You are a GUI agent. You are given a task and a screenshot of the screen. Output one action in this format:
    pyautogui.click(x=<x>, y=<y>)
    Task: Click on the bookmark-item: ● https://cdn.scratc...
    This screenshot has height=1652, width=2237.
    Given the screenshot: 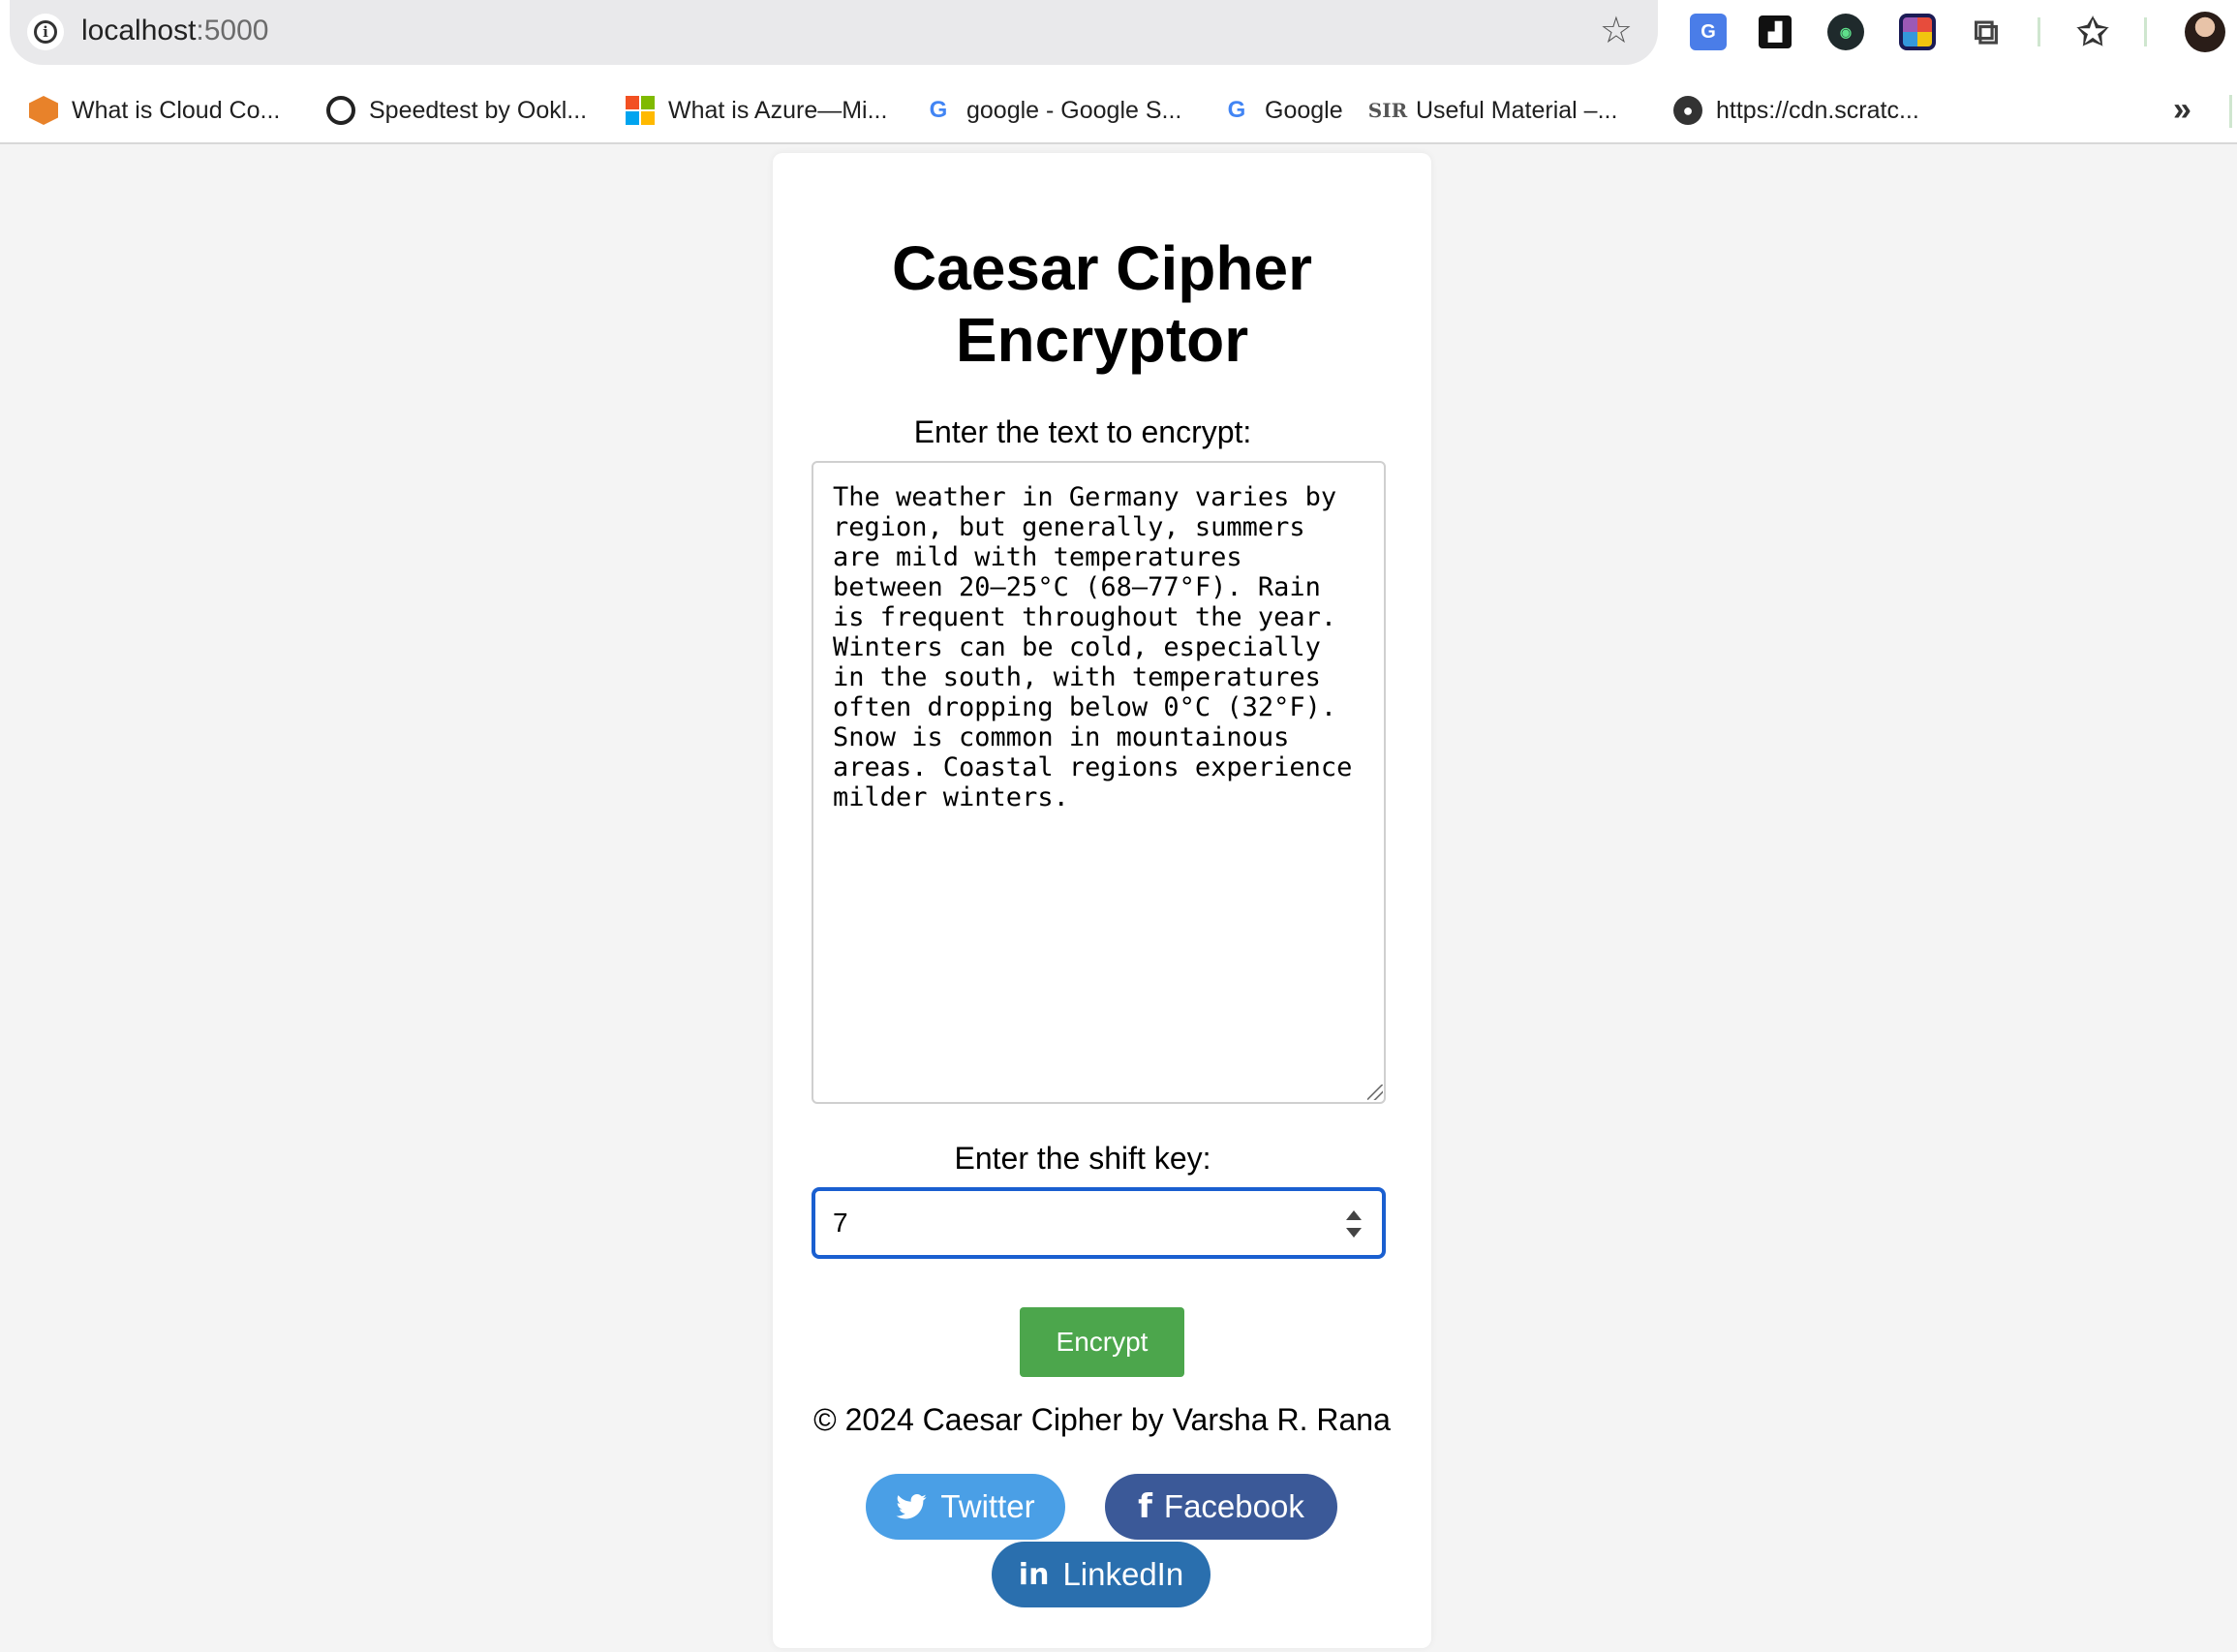 What is the action you would take?
    pyautogui.click(x=1796, y=110)
    